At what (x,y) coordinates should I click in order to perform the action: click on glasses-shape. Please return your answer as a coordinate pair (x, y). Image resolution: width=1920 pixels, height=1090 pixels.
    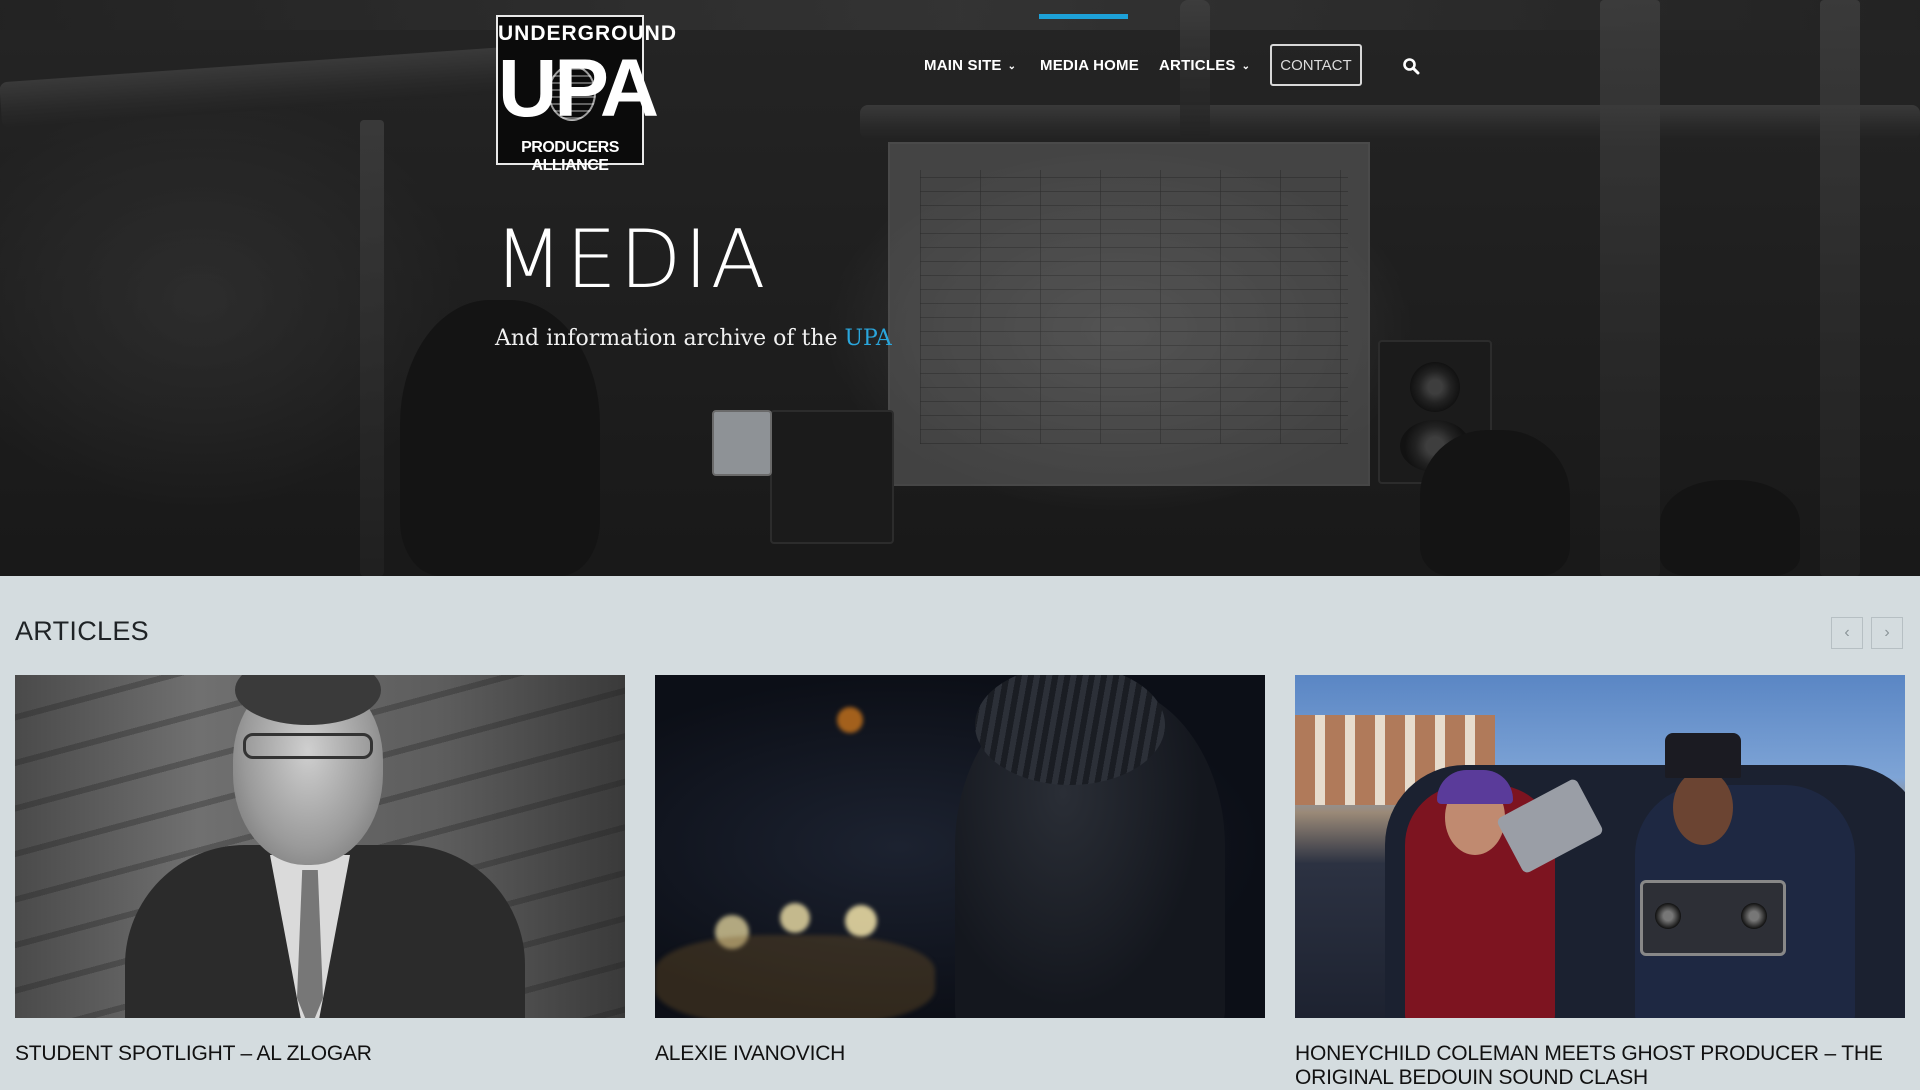
    Looking at the image, I should click on (308, 746).